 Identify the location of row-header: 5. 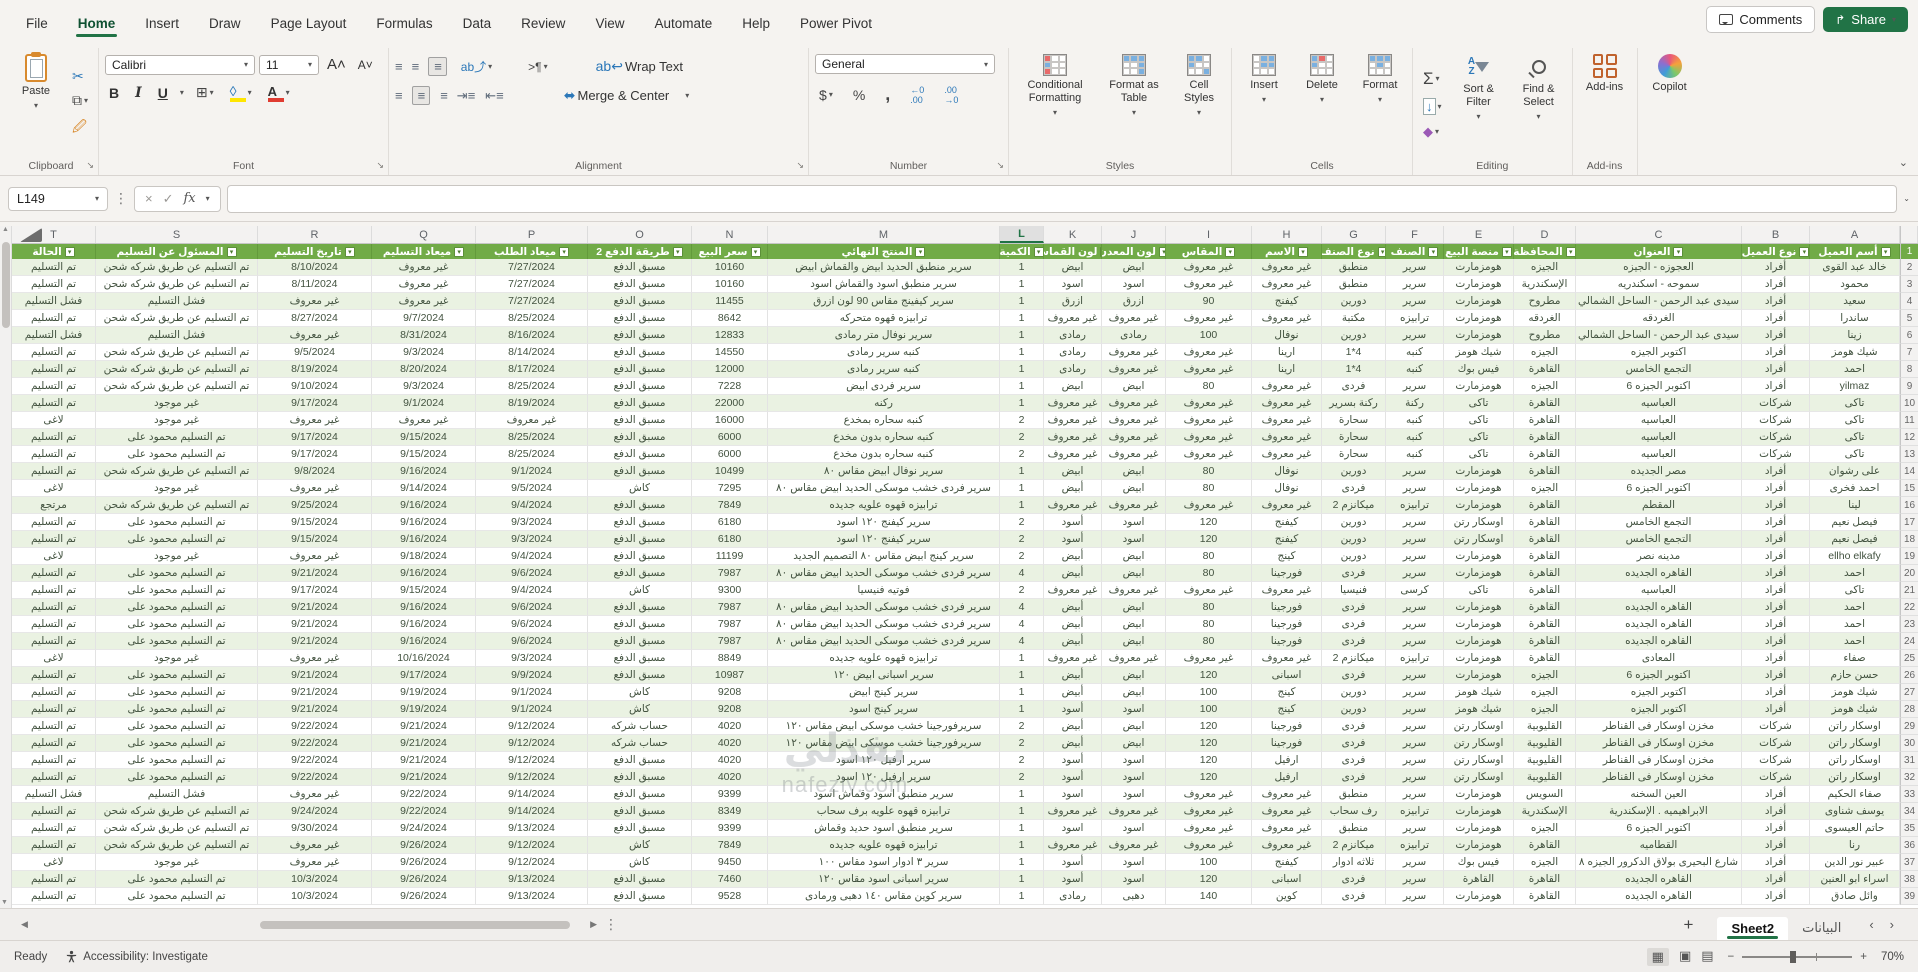
(1909, 318).